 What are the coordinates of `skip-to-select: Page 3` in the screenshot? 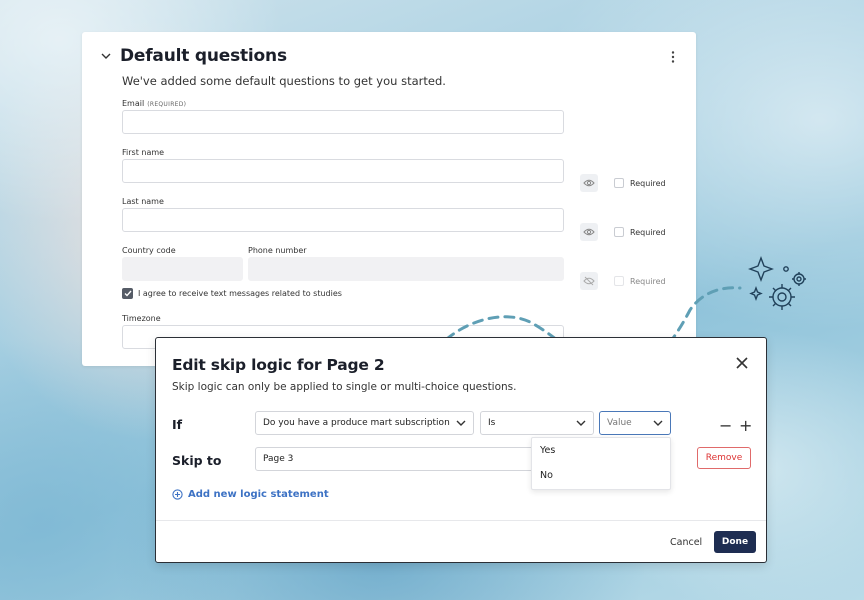 It's located at (405, 459).